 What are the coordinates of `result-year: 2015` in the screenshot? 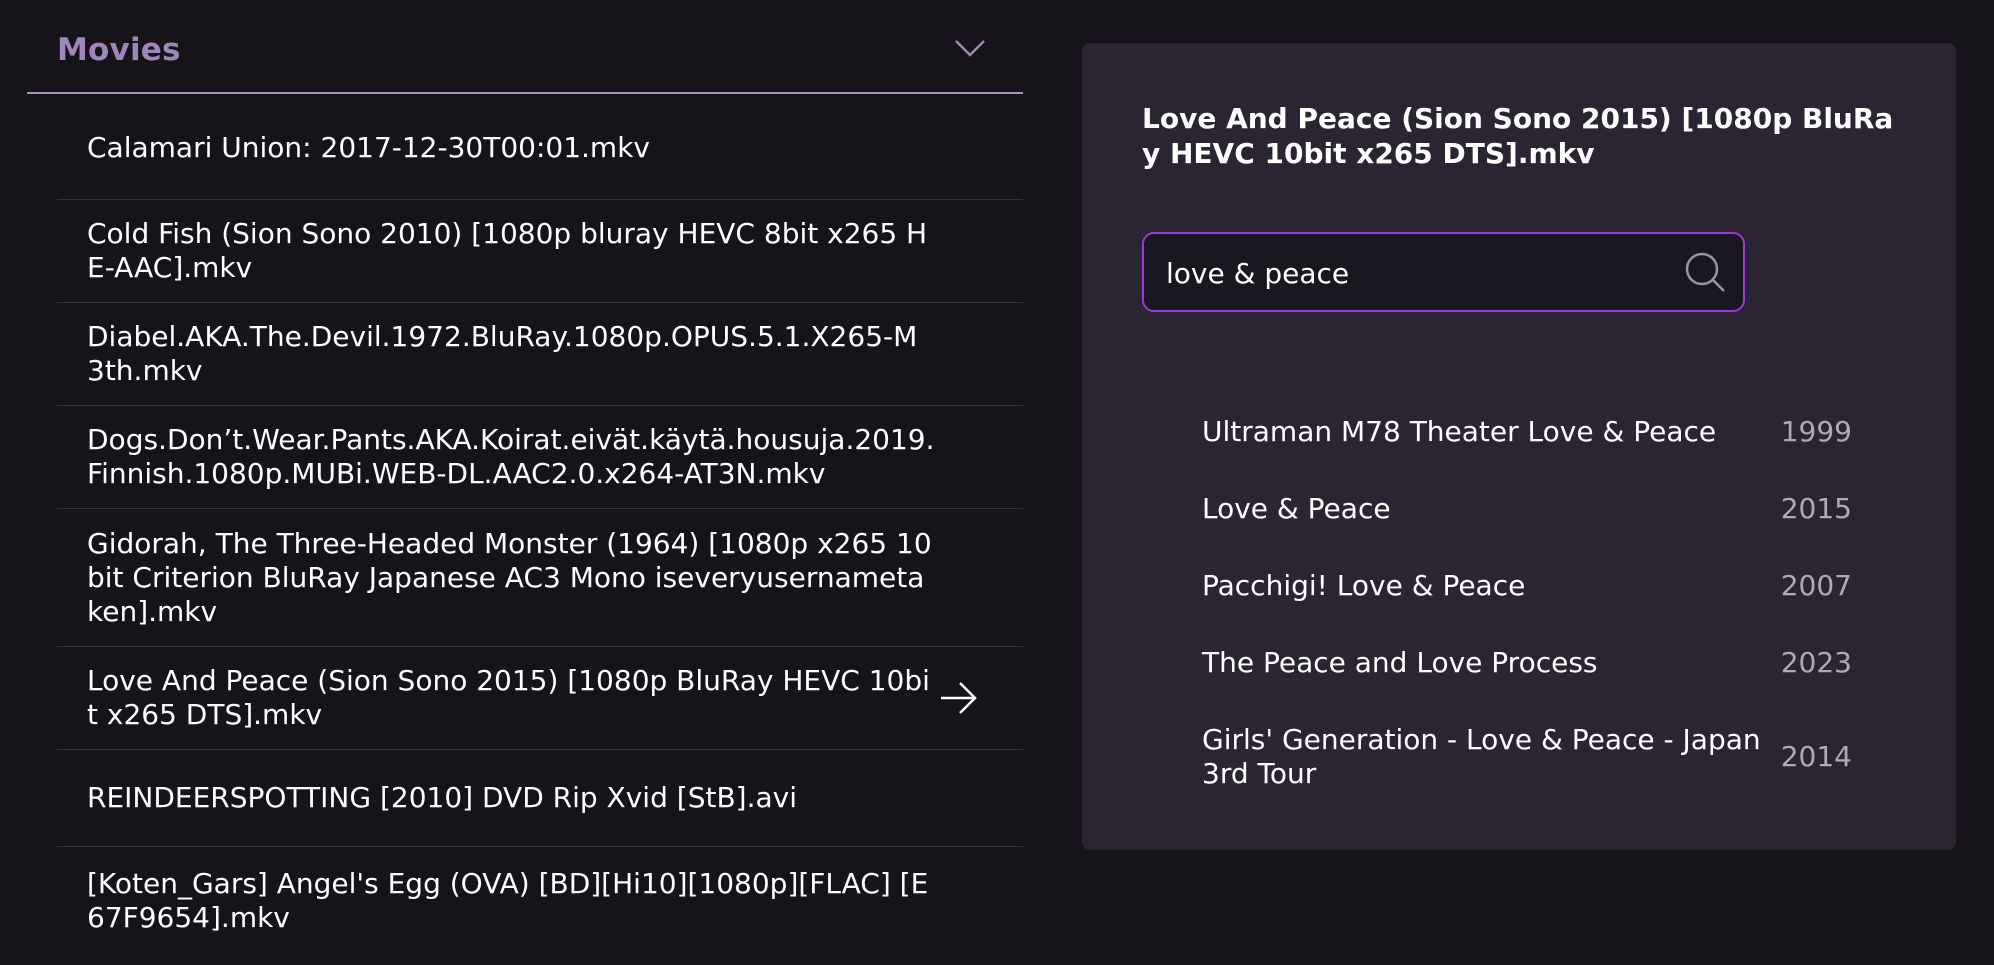 It's located at (1816, 508).